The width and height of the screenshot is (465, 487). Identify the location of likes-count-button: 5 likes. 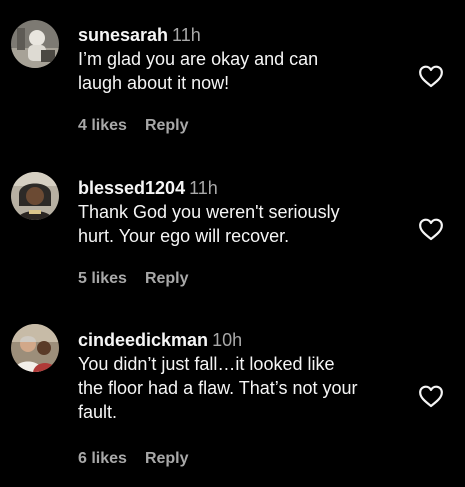
(102, 278).